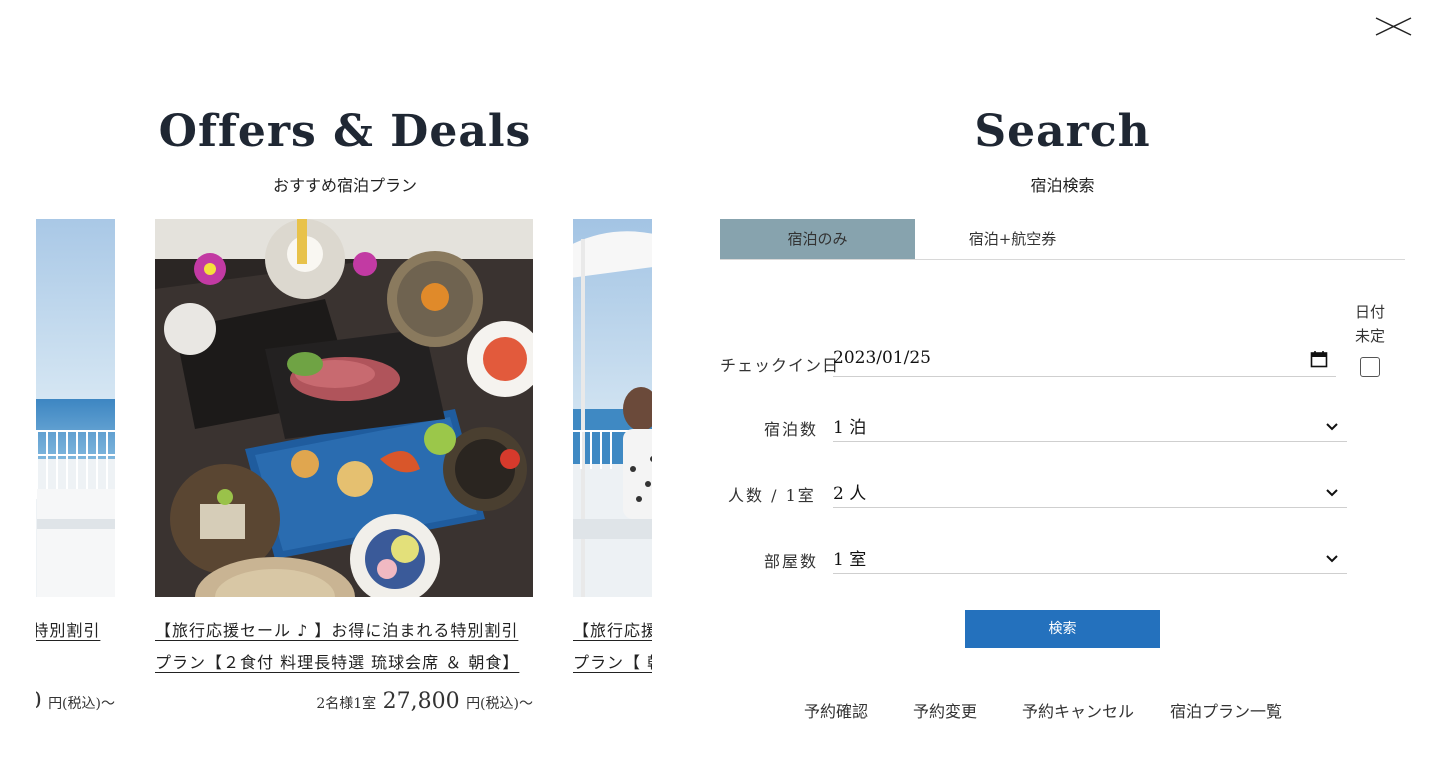 This screenshot has height=764, width=1440. I want to click on offers-title: Offers & Deals, so click(345, 131).